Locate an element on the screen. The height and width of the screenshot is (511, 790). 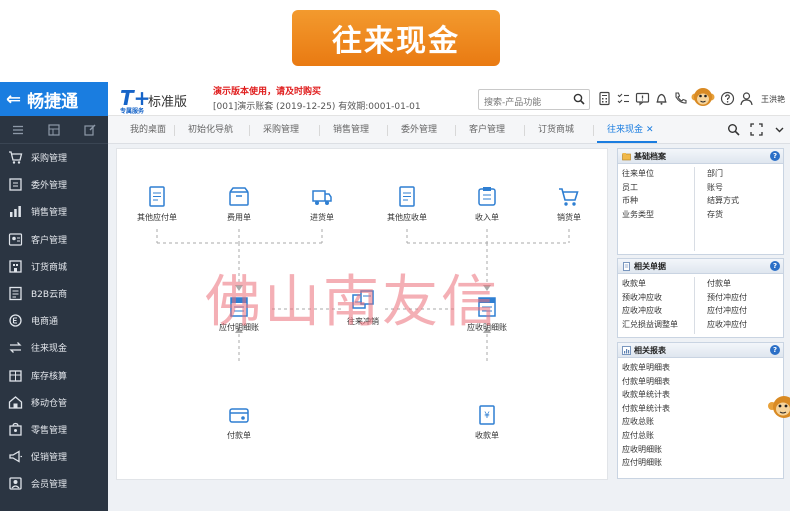
tab: 委外管理 is located at coordinates (419, 130).